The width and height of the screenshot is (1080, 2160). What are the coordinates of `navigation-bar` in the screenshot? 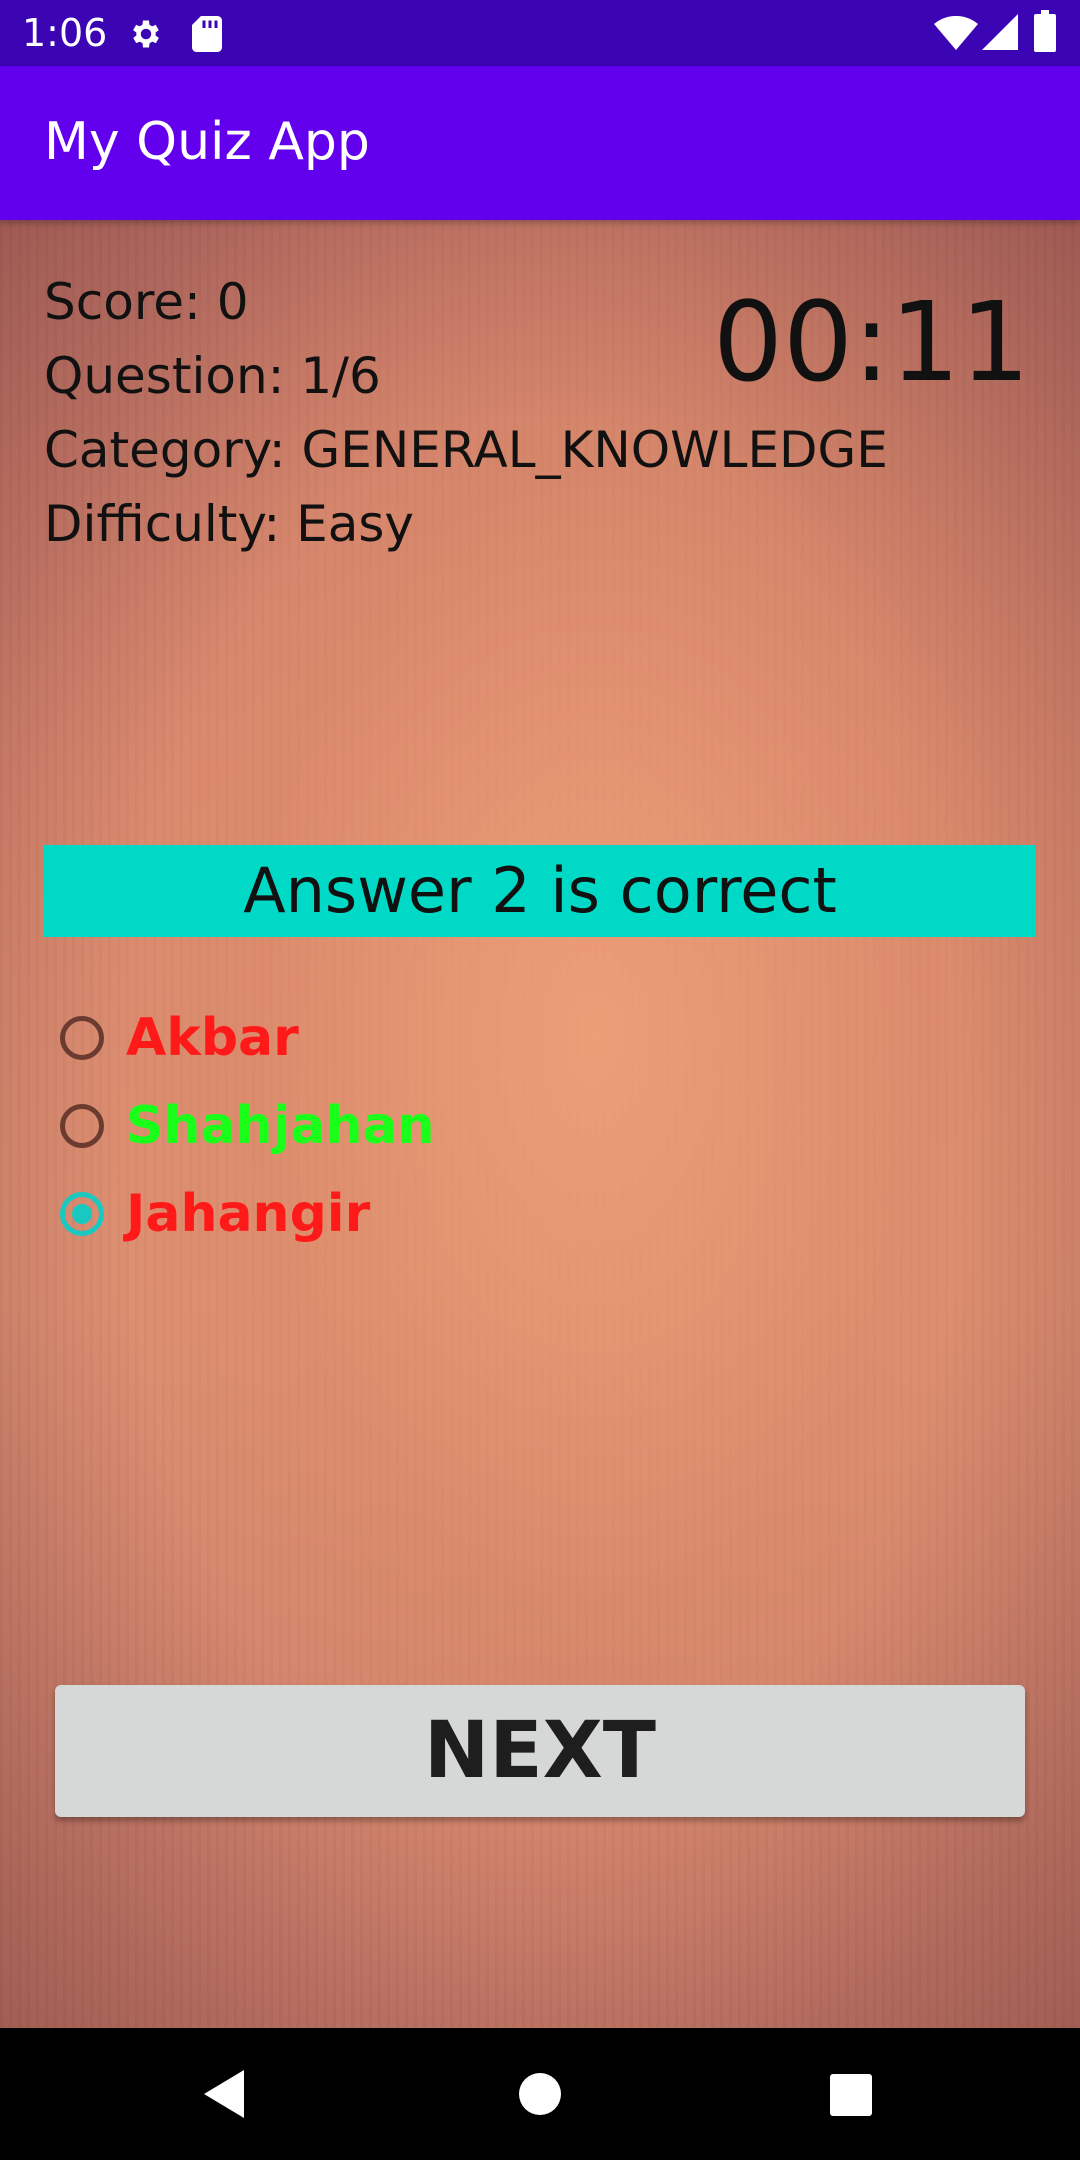 It's located at (540, 2094).